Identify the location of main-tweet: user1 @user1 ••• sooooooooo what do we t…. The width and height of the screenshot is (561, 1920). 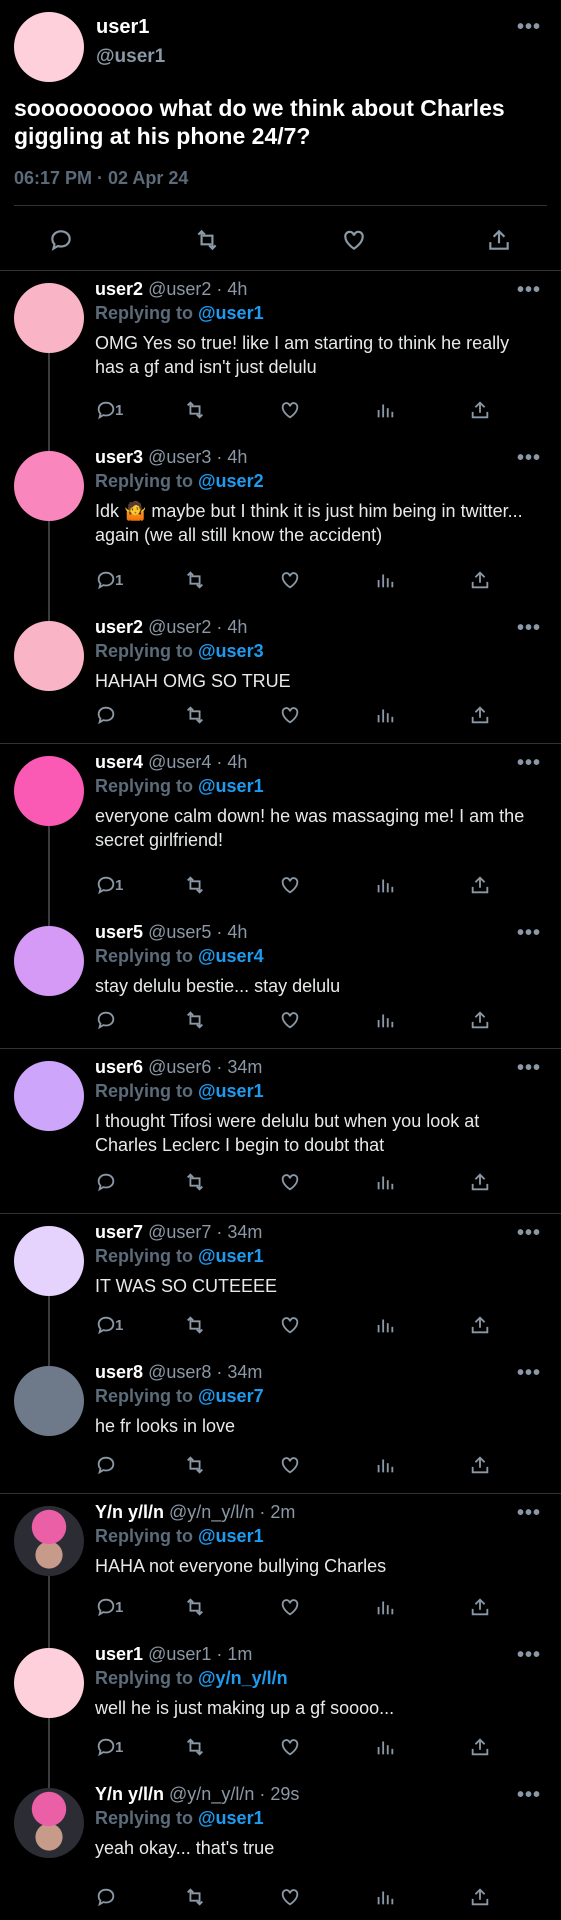
(280, 135).